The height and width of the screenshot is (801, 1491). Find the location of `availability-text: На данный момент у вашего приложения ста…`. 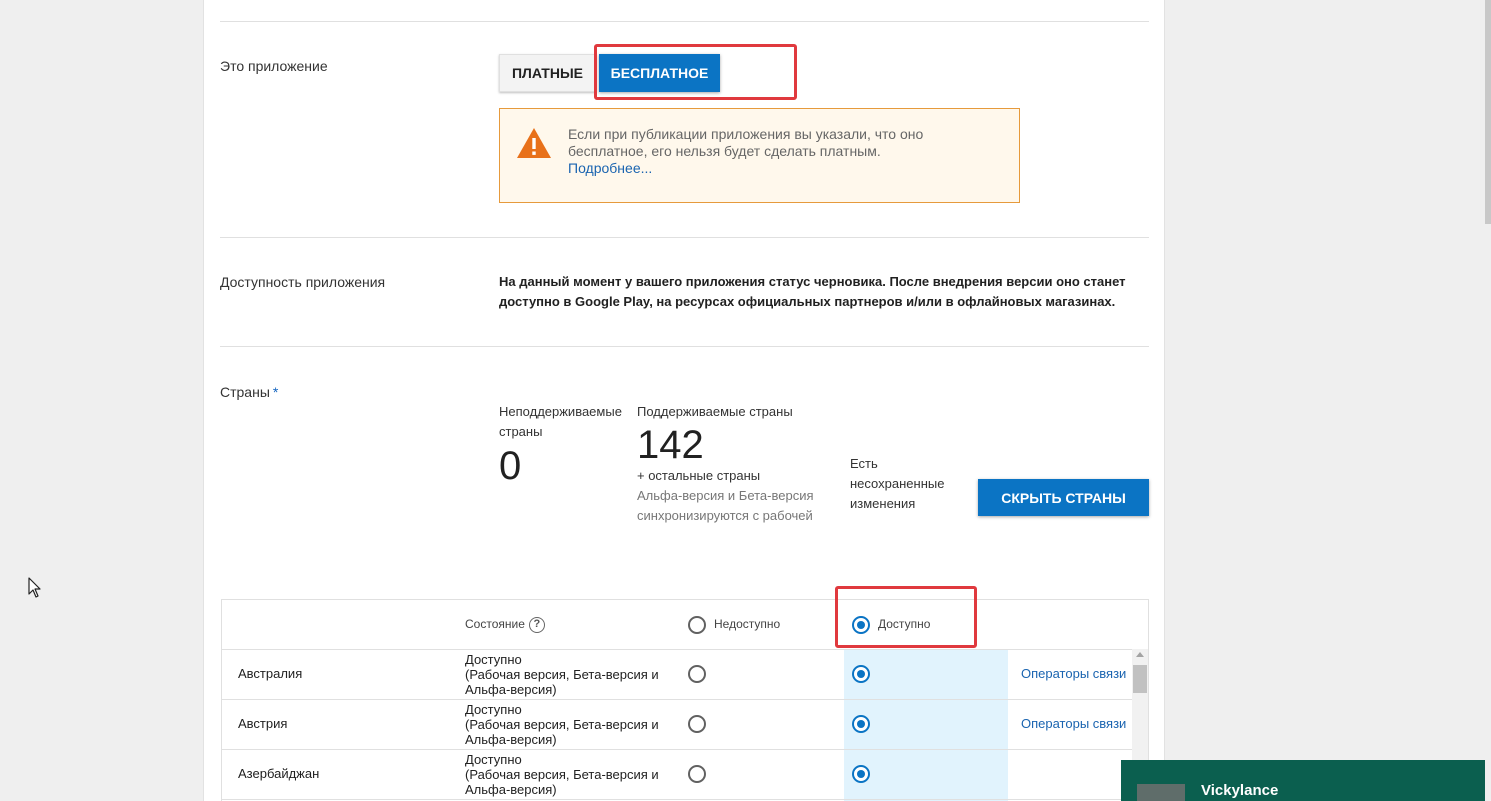

availability-text: На данный момент у вашего приложения ста… is located at coordinates (812, 291).